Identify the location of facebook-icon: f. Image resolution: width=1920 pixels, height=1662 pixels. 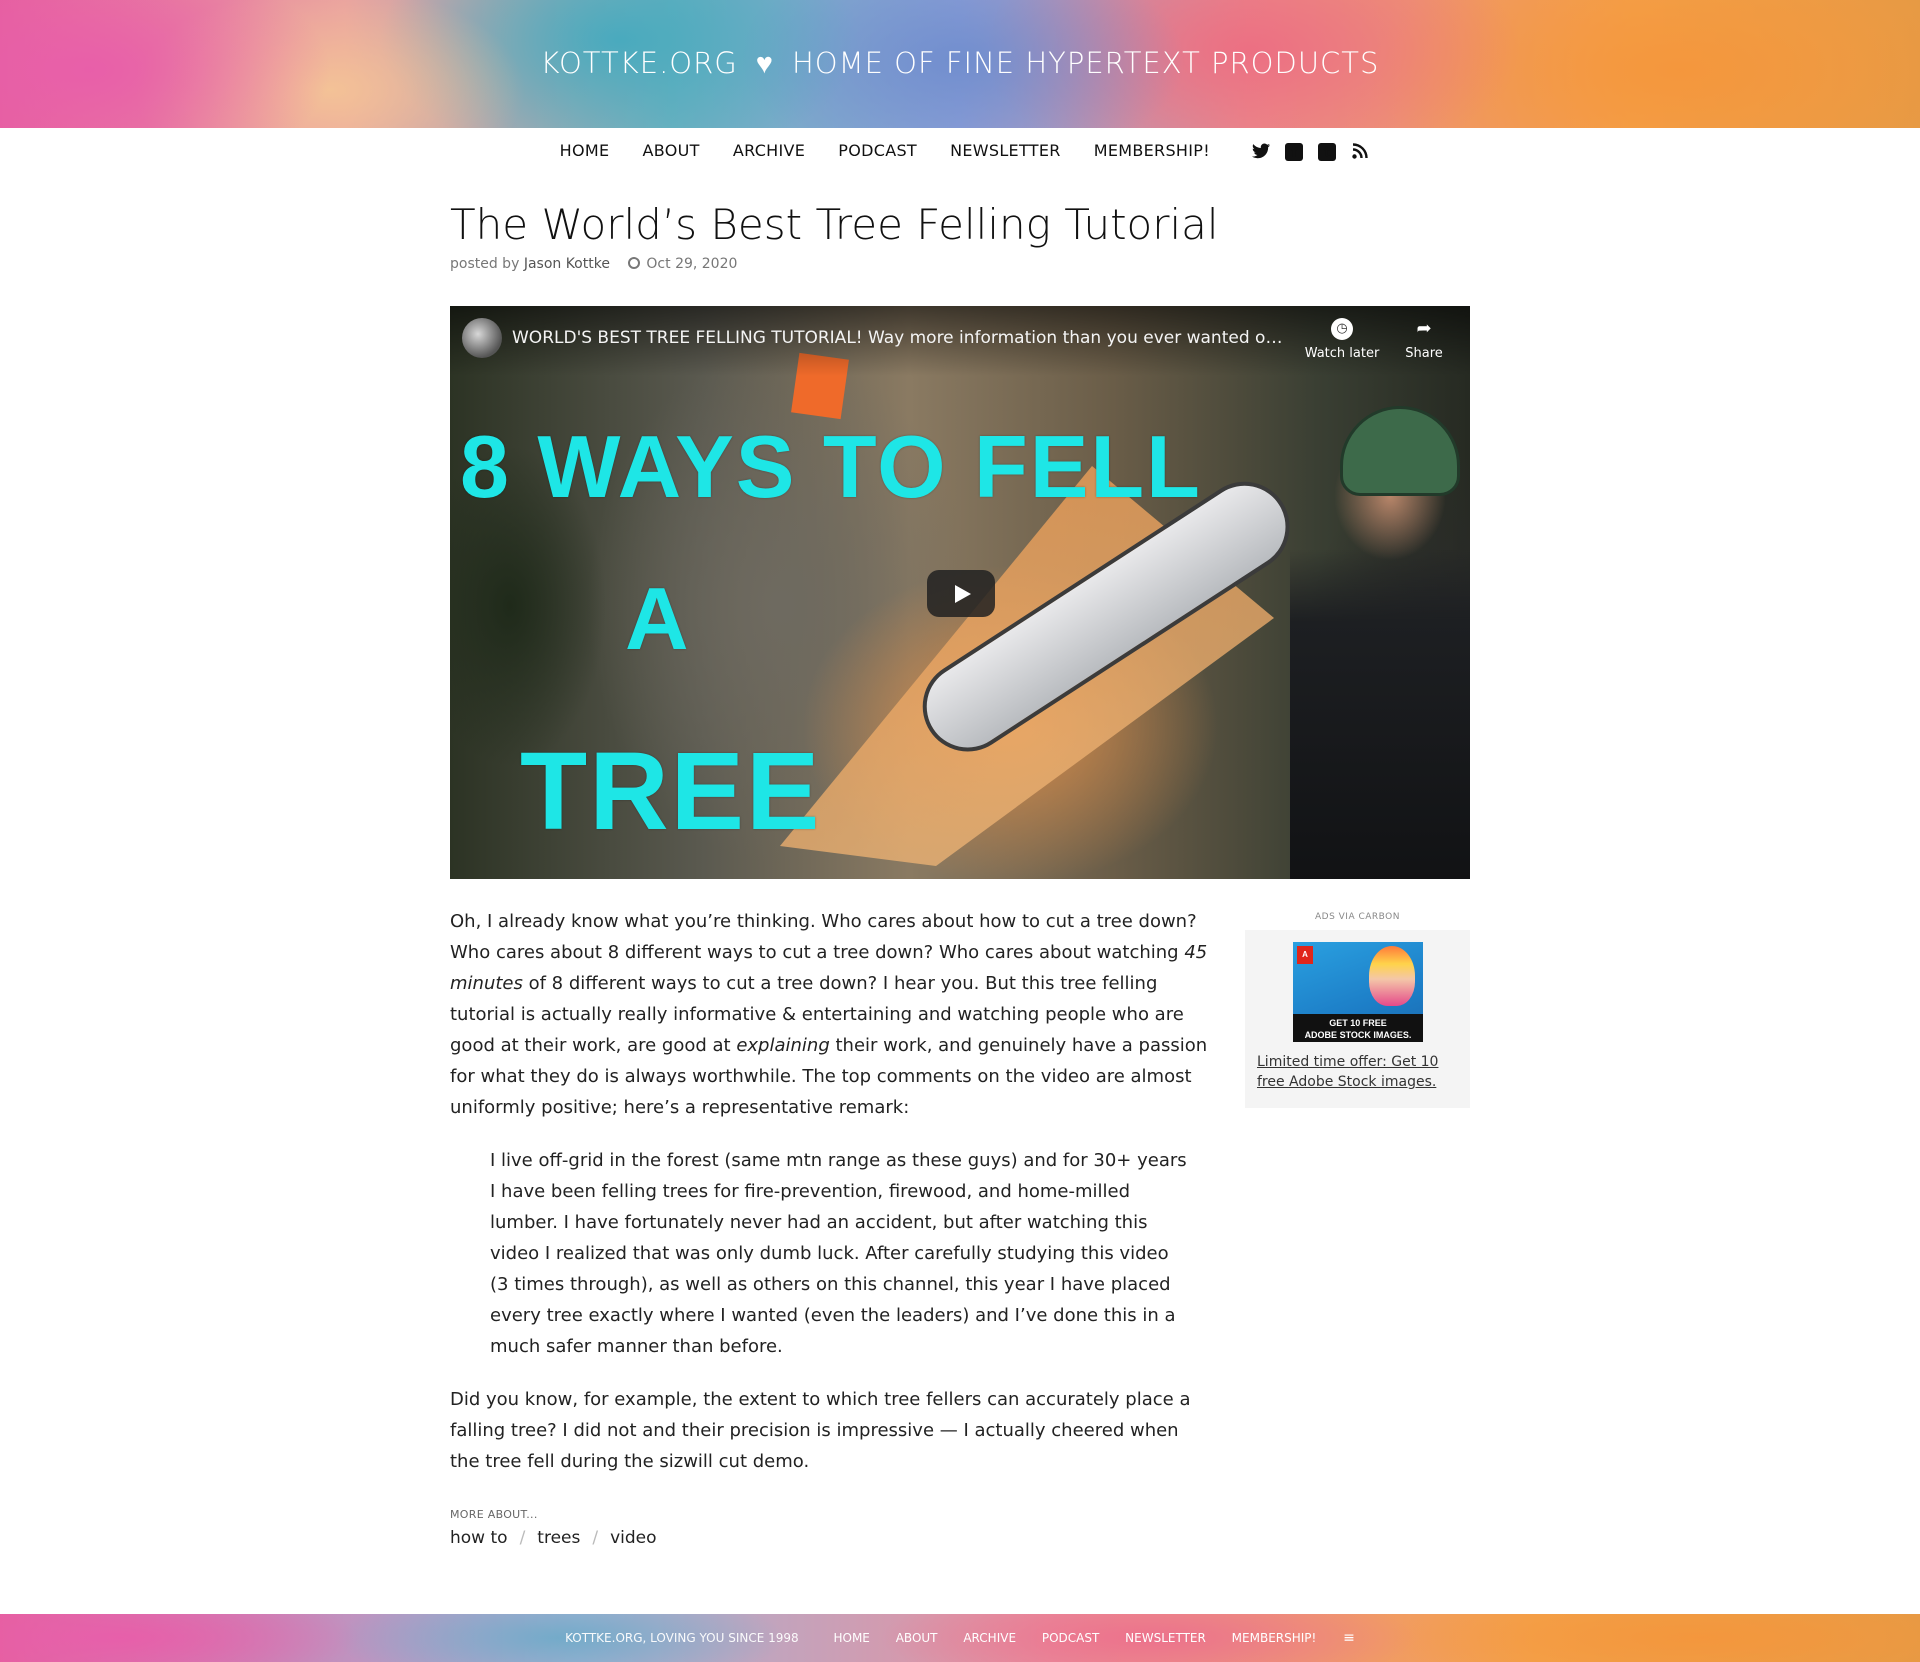
(1294, 152).